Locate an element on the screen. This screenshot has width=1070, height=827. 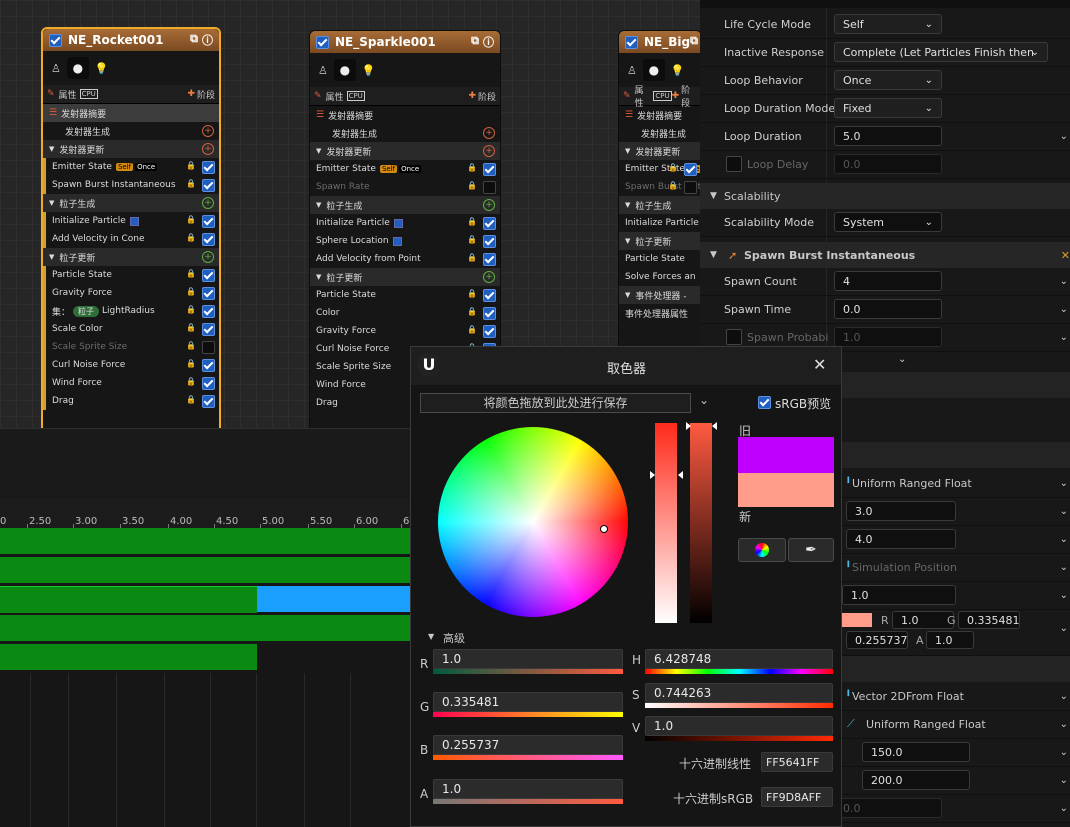
timeline-ruler is located at coordinates (205, 513).